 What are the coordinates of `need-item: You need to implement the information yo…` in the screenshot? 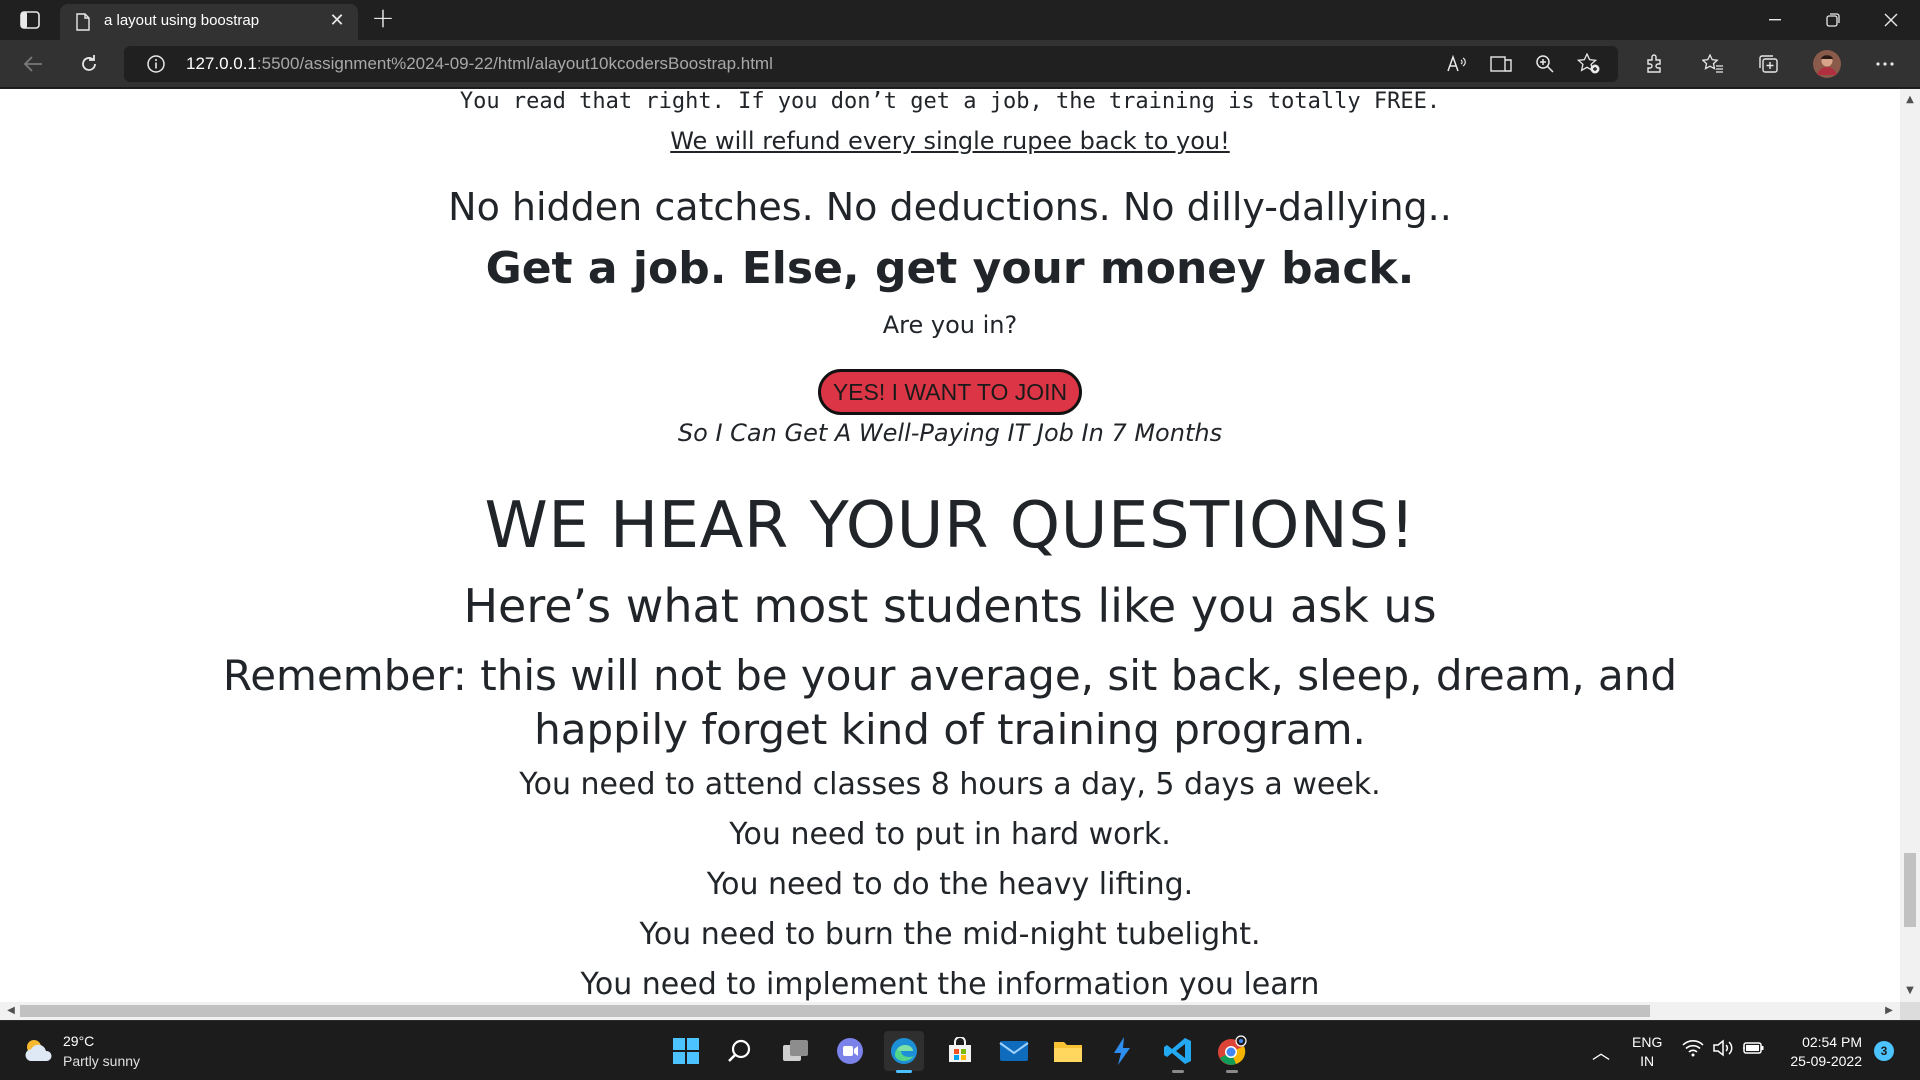 It's located at (950, 984).